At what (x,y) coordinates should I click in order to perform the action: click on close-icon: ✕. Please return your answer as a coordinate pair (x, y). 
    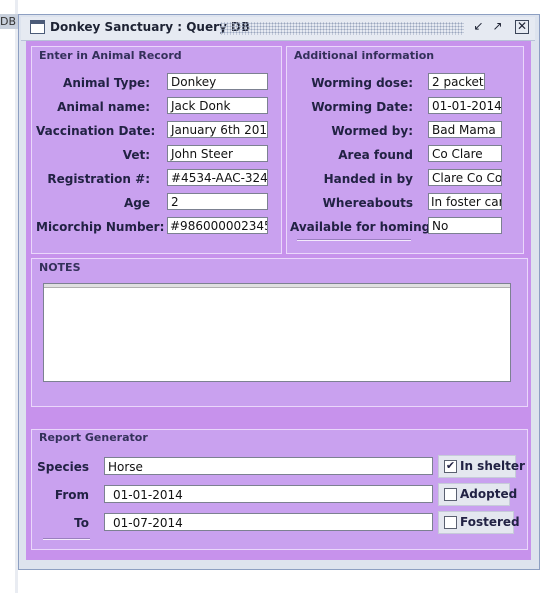
    Looking at the image, I should click on (522, 27).